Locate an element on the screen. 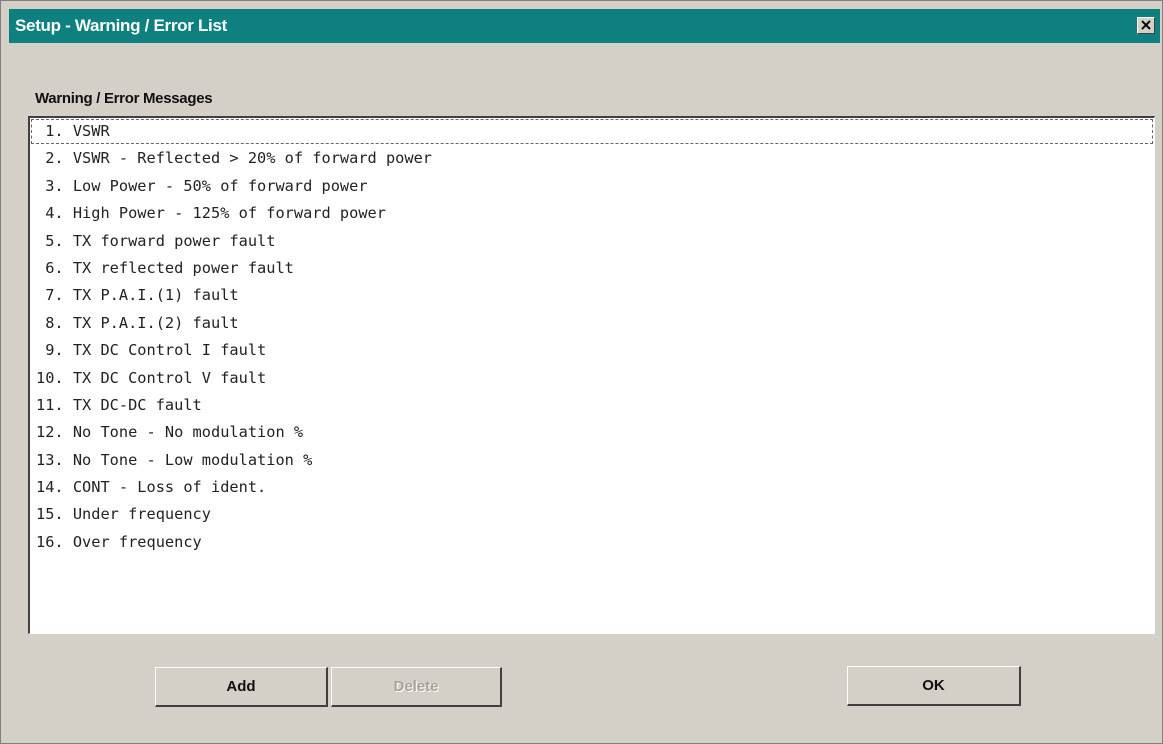  list-item: 3. Low Power - 50% of forward power is located at coordinates (592, 186).